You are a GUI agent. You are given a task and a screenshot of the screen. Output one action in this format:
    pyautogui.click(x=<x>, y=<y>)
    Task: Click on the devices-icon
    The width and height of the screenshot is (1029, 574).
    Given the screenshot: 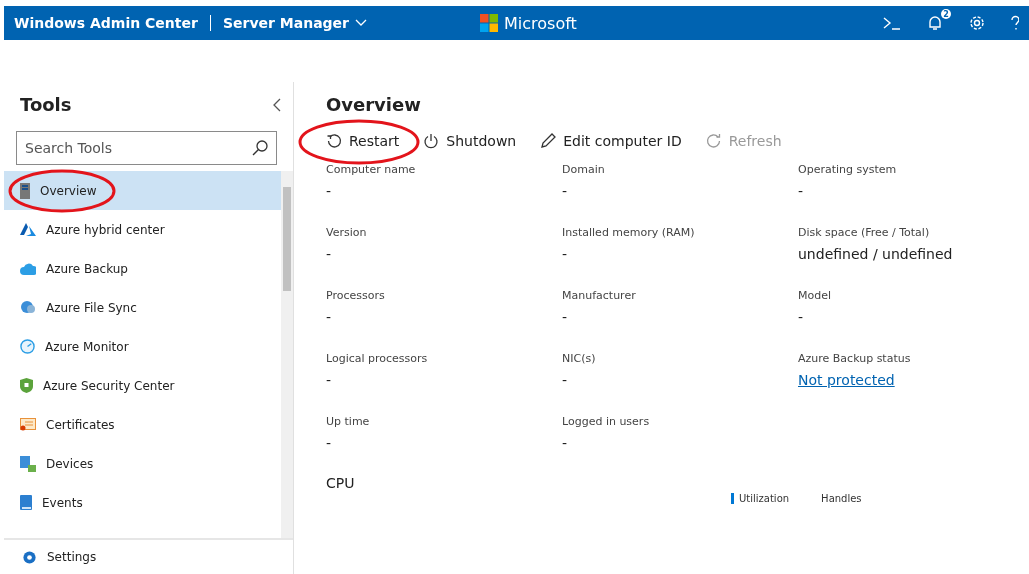 What is the action you would take?
    pyautogui.click(x=28, y=463)
    